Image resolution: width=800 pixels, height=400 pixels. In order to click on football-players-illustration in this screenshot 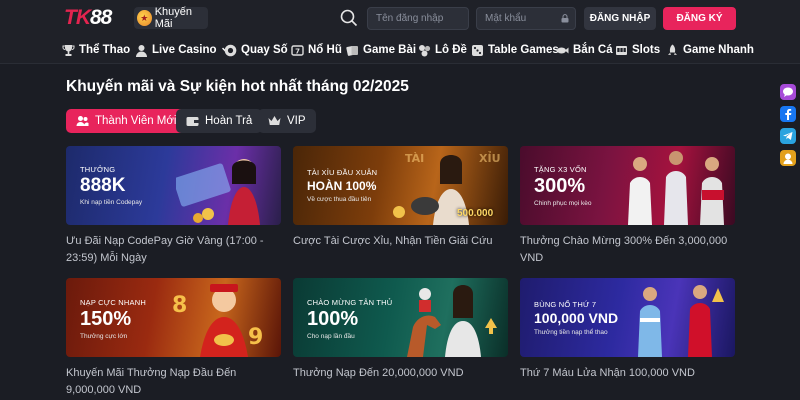, I will do `click(681, 321)`.